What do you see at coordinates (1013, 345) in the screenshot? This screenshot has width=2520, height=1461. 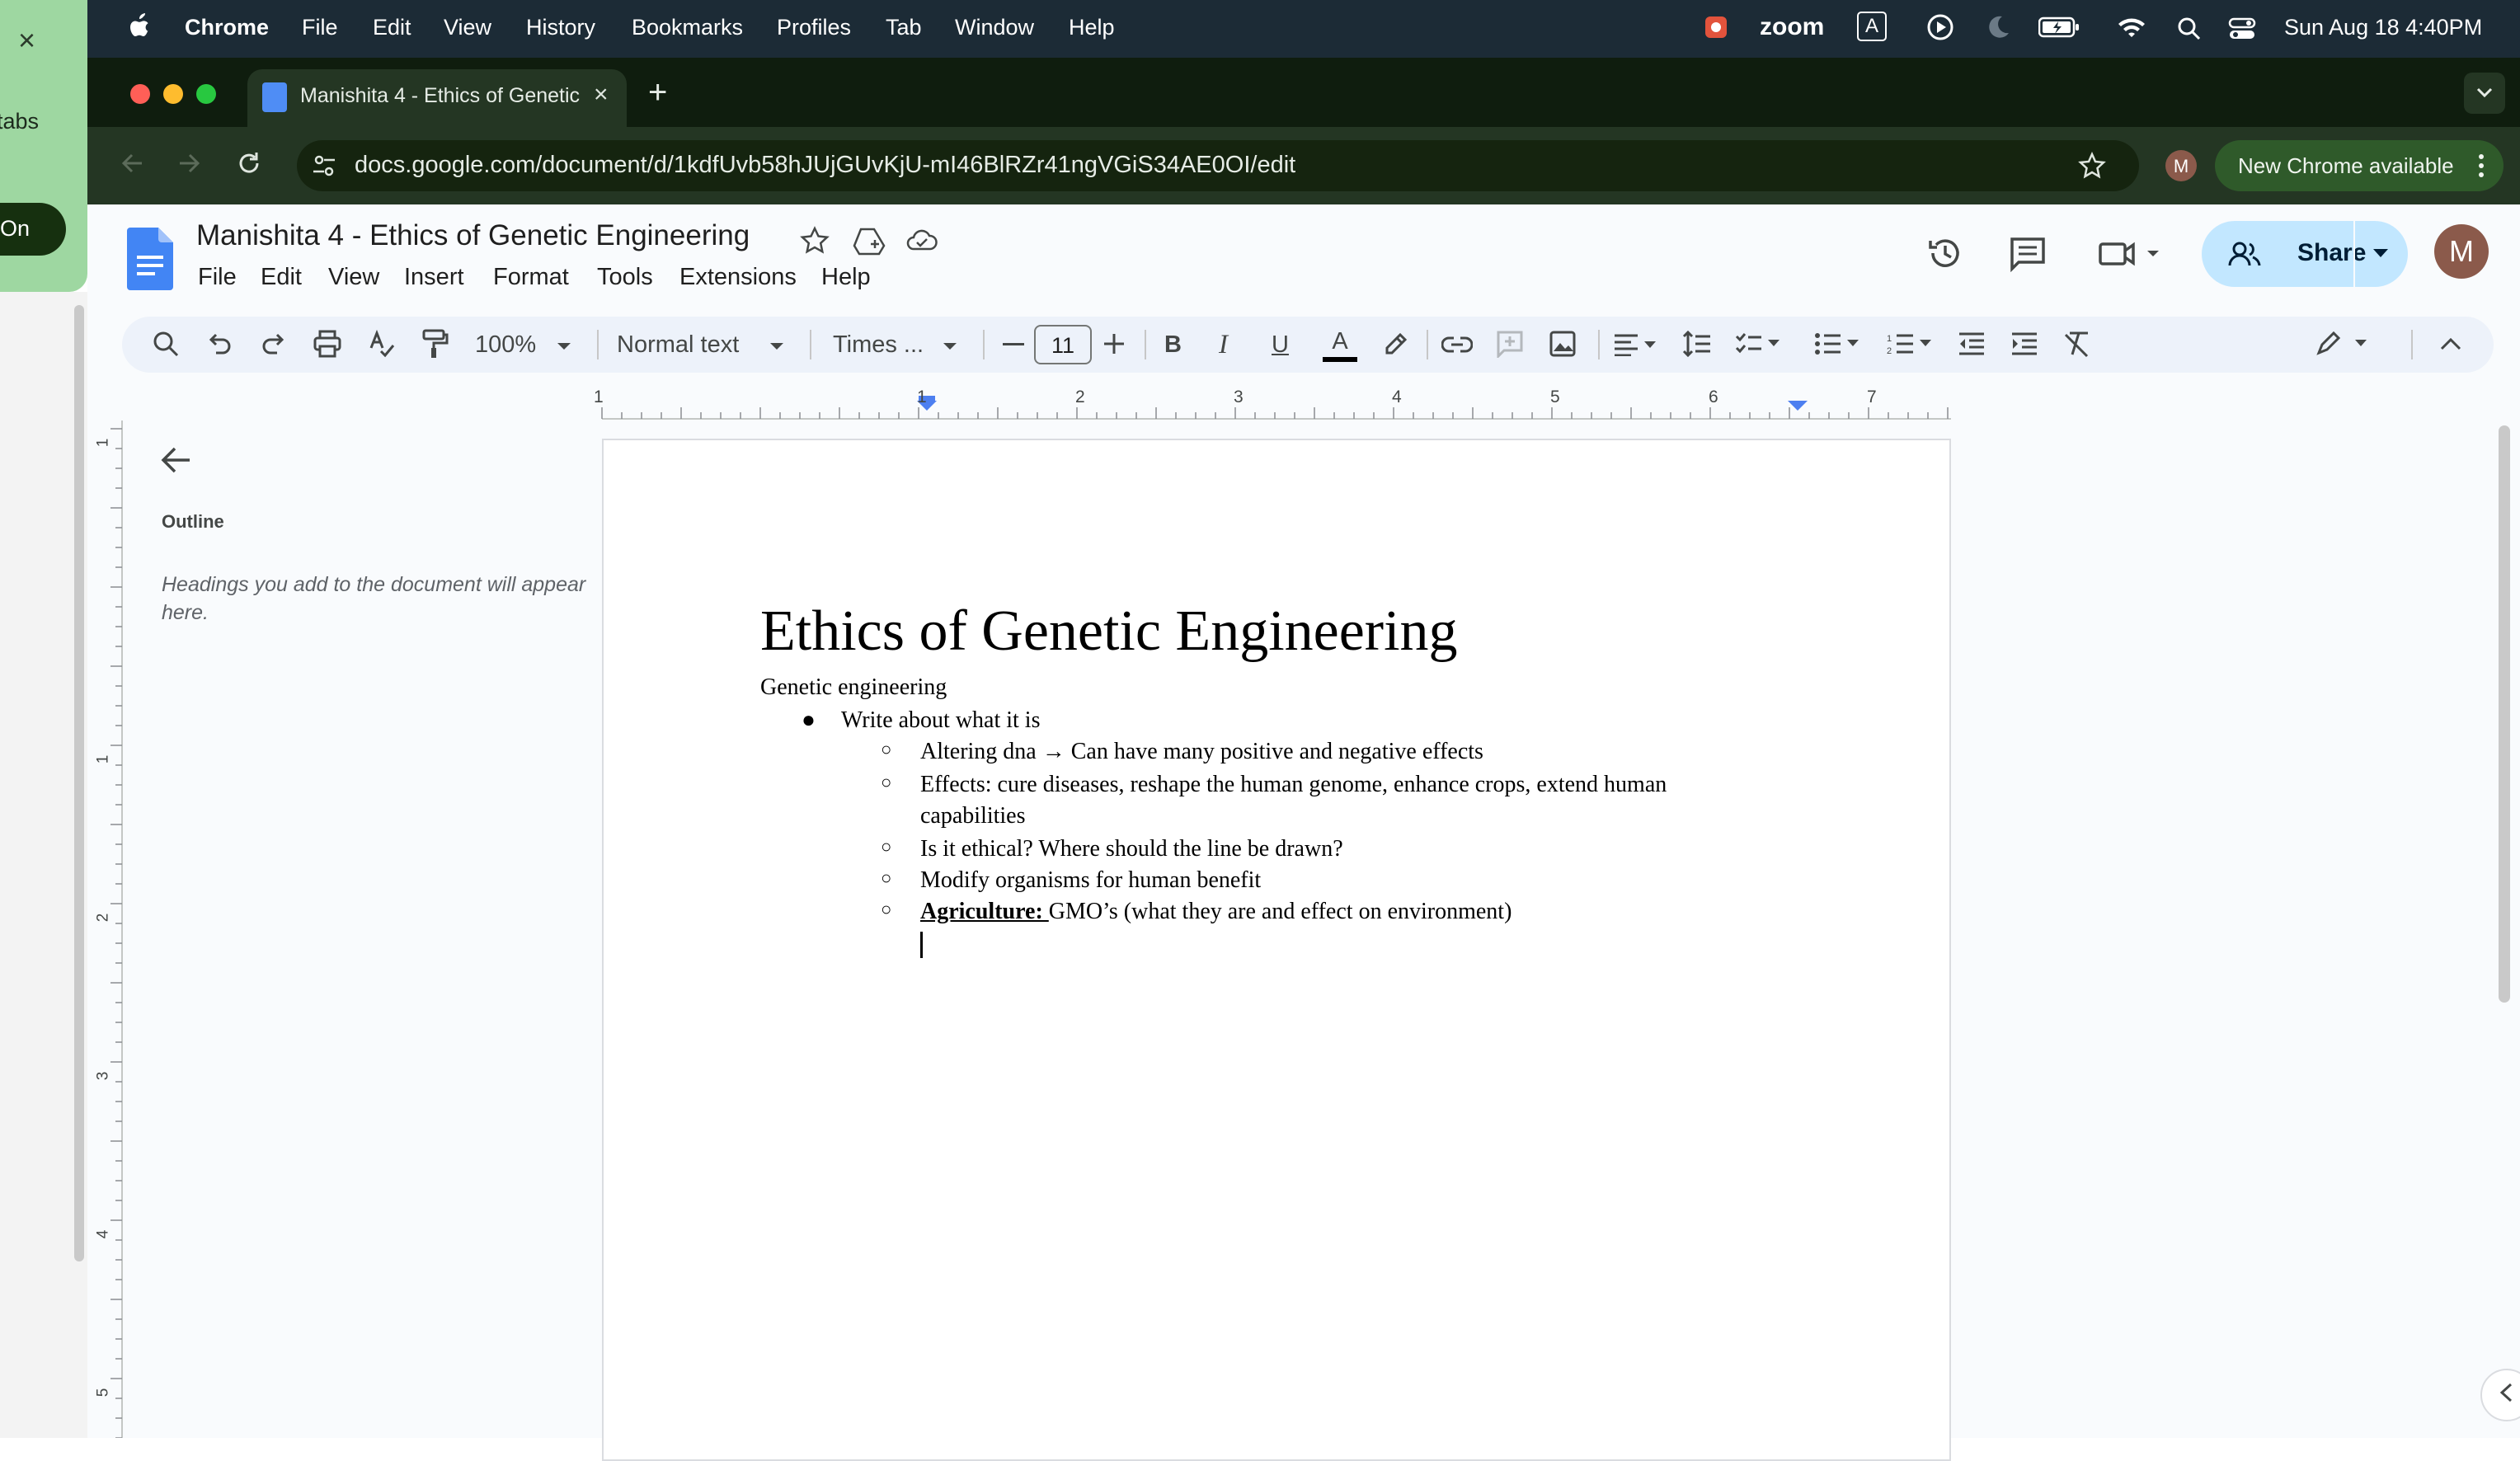 I see `decrease-font-size-icon` at bounding box center [1013, 345].